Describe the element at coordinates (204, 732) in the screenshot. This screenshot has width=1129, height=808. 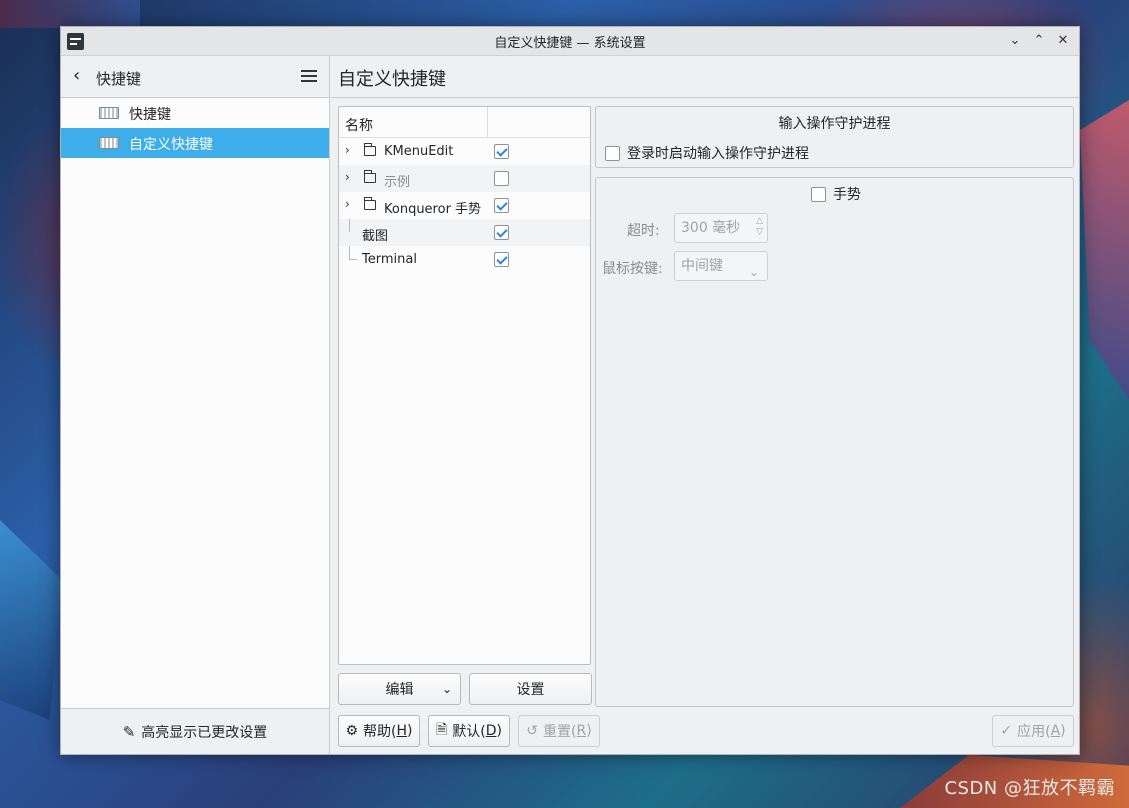
I see `highlight-changed-label: 高亮显示已更改设置` at that location.